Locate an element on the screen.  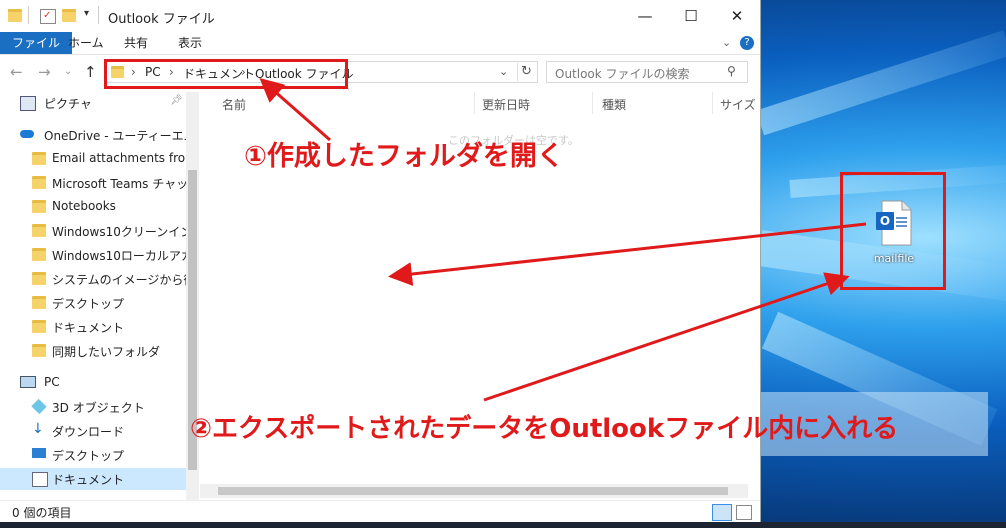
nav-item-folder: Email attachments from F is located at coordinates (93, 159).